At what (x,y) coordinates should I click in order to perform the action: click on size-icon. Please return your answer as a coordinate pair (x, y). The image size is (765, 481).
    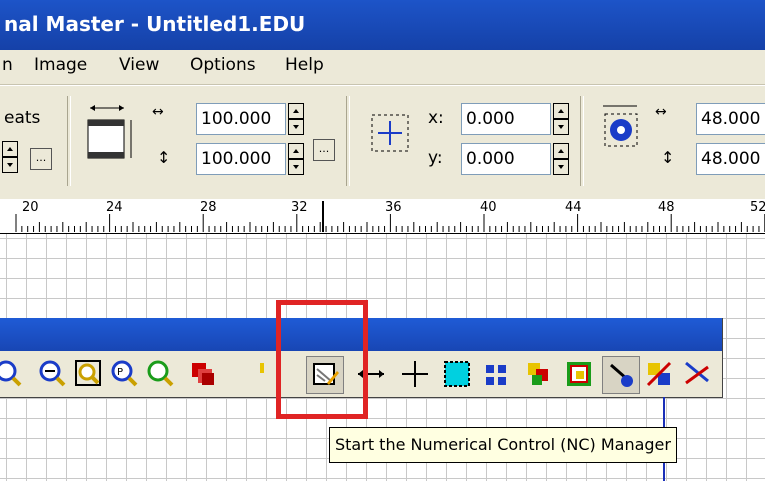
    Looking at the image, I should click on (109, 132).